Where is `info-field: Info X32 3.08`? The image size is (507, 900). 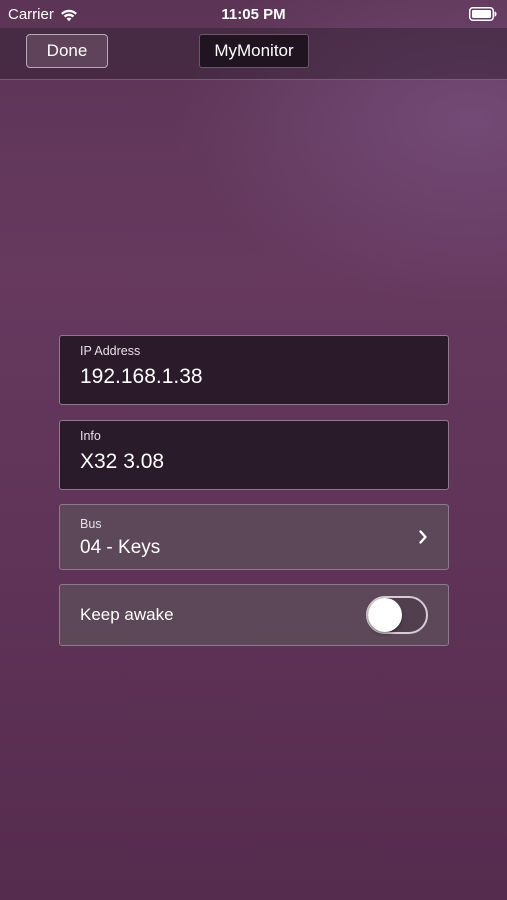 info-field: Info X32 3.08 is located at coordinates (254, 455).